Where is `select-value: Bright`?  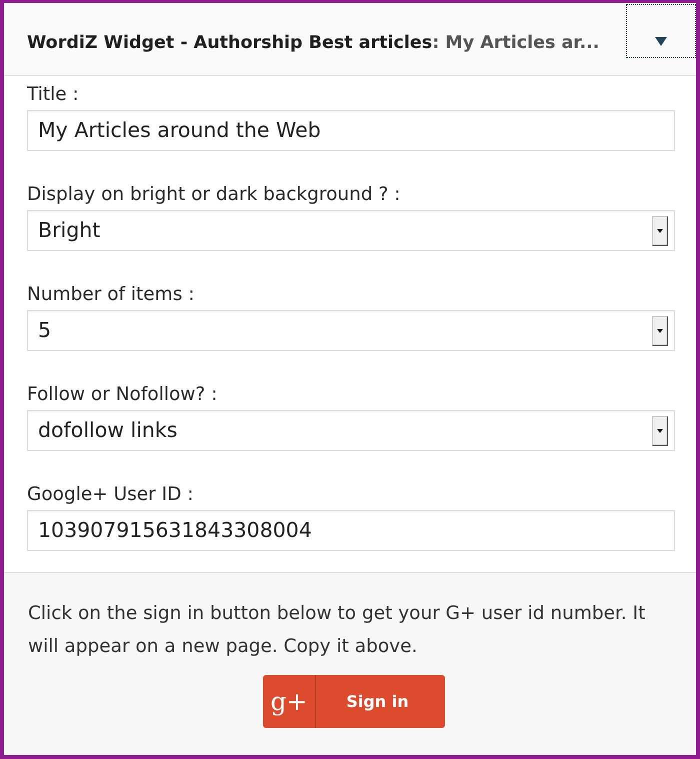
select-value: Bright is located at coordinates (69, 230).